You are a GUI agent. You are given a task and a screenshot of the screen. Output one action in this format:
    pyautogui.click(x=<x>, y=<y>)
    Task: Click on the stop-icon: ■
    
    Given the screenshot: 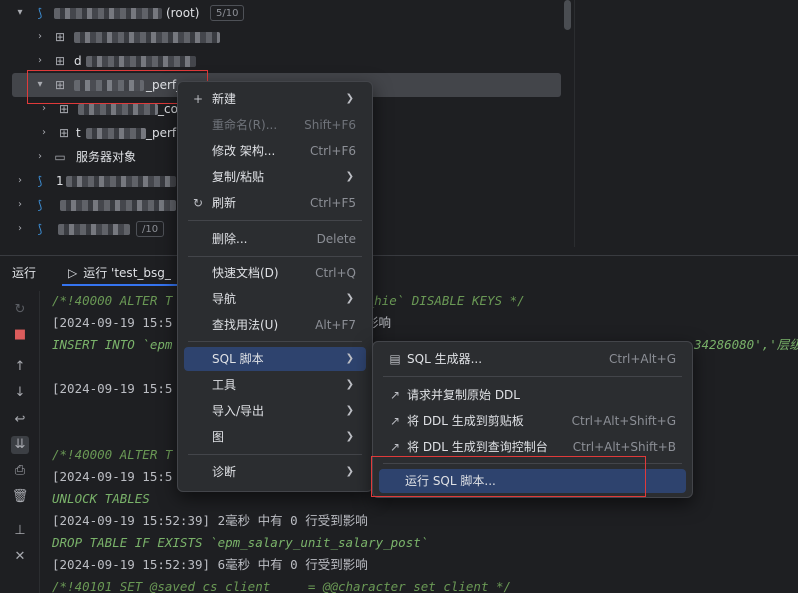 What is the action you would take?
    pyautogui.click(x=20, y=335)
    